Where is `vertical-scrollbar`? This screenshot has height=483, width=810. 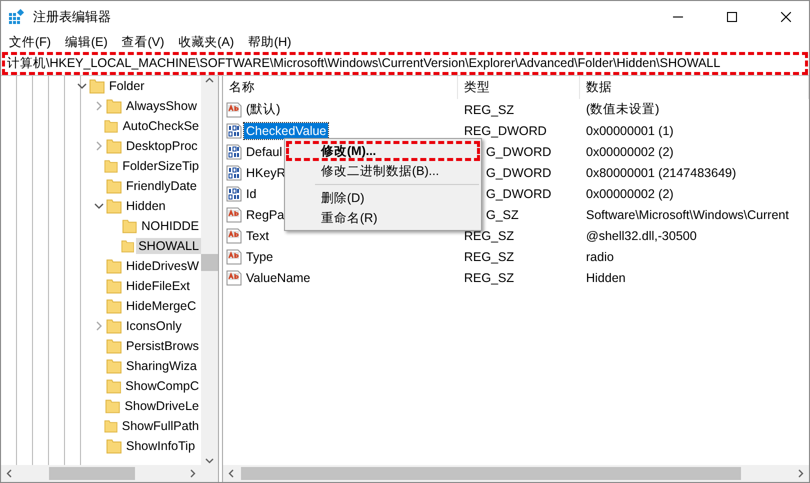 vertical-scrollbar is located at coordinates (209, 270).